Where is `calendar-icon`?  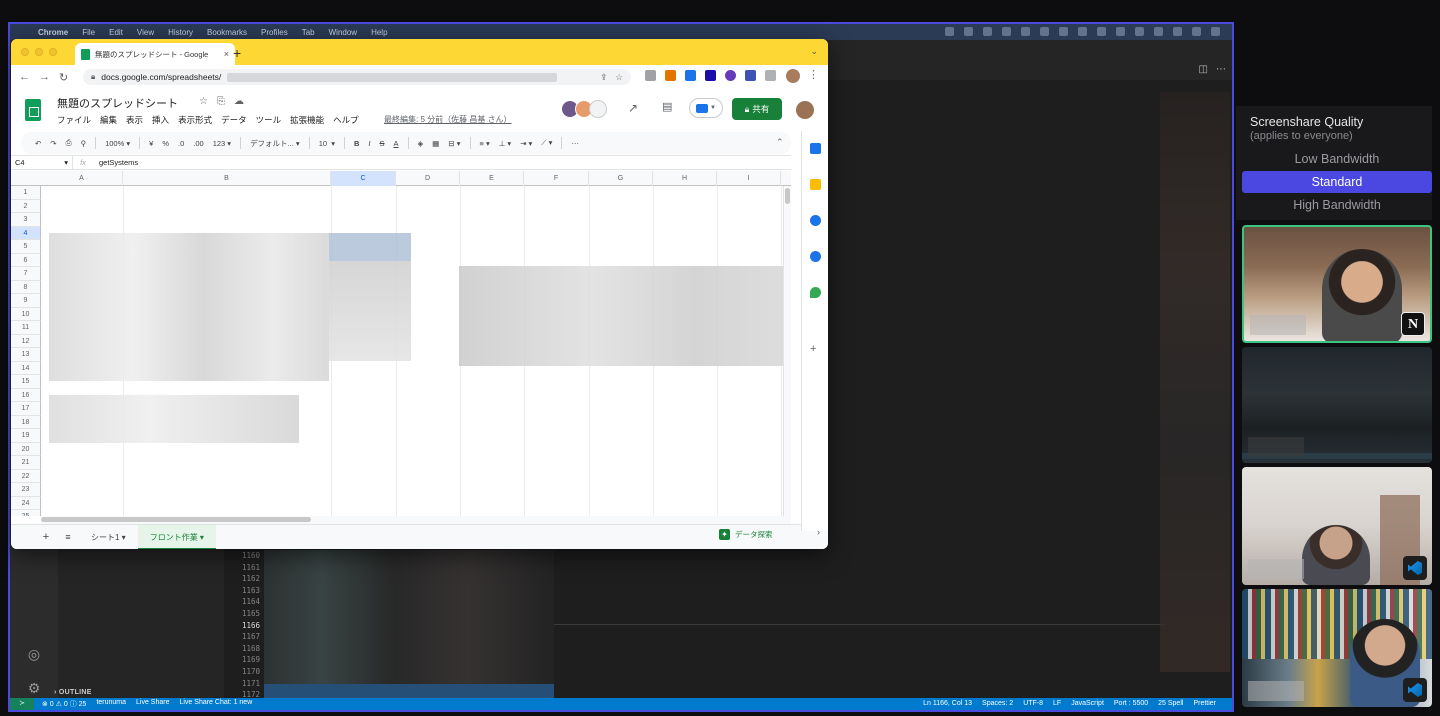 calendar-icon is located at coordinates (815, 148).